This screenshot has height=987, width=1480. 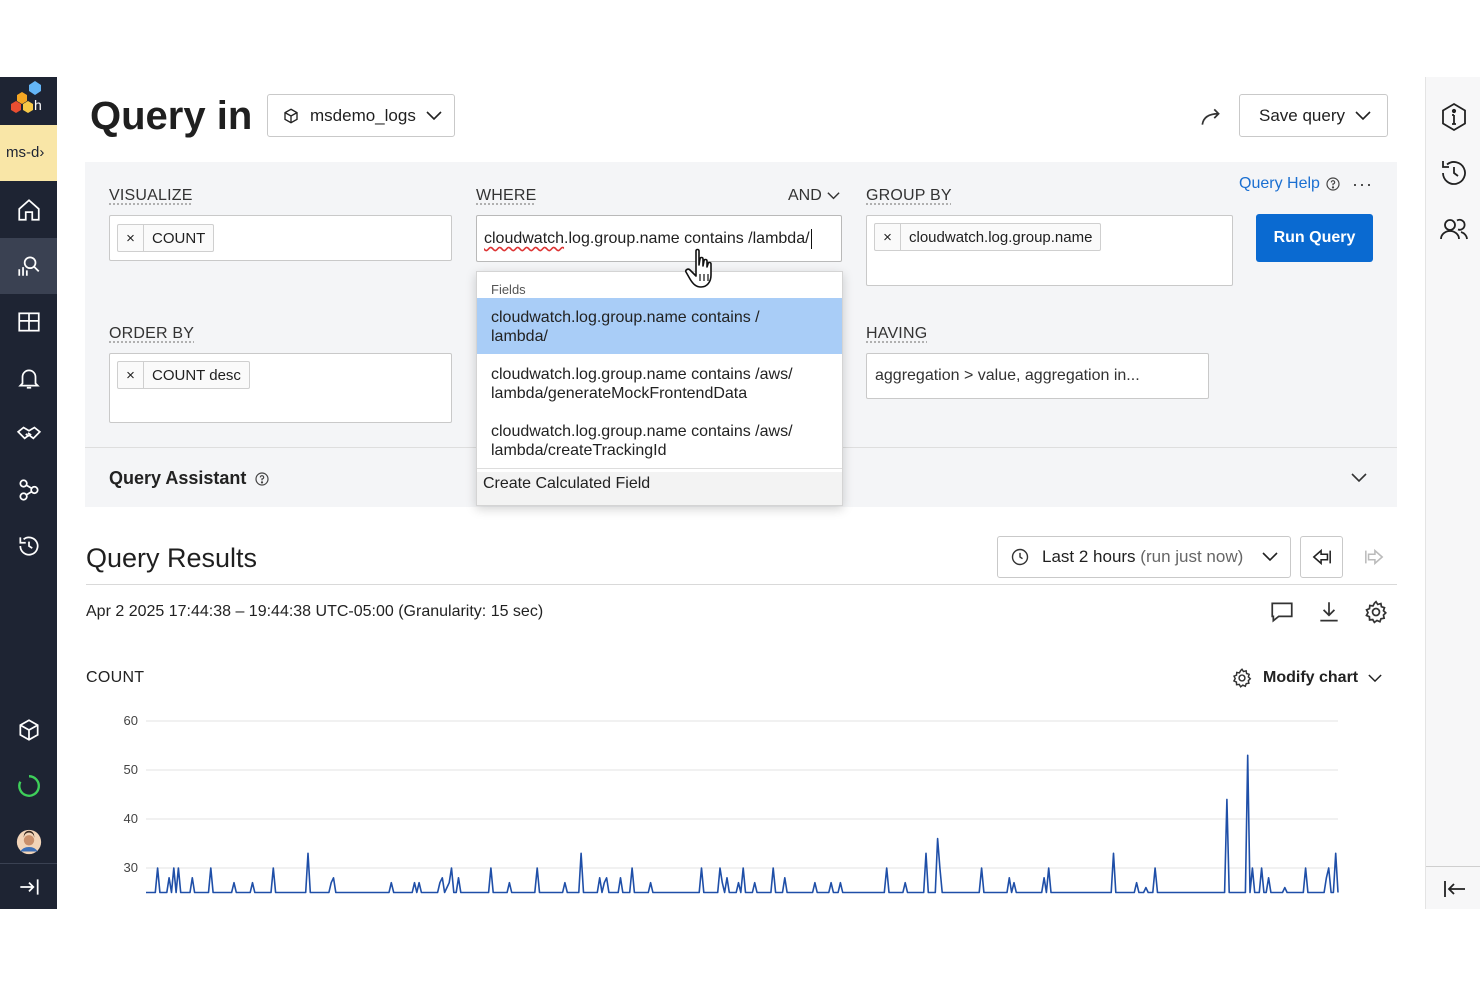 I want to click on svg-text: h, so click(x=38, y=105).